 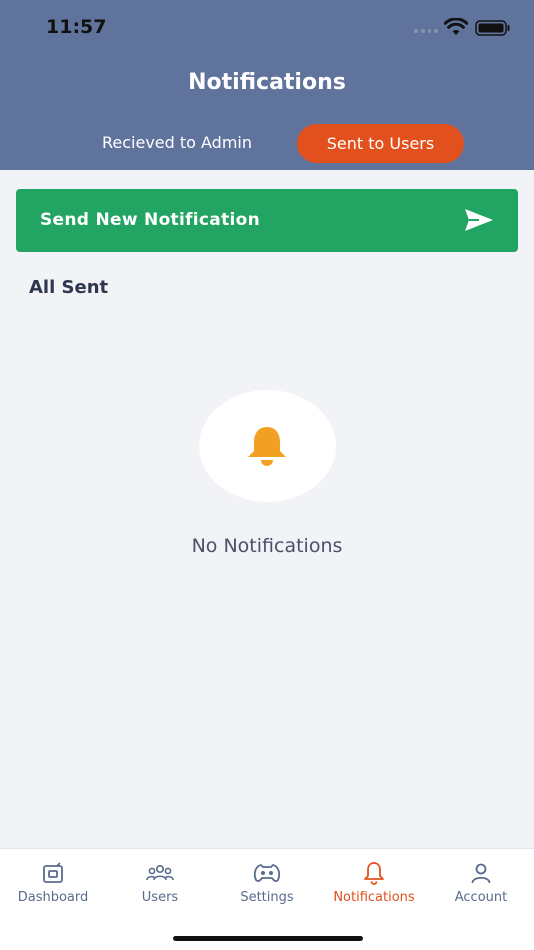 What do you see at coordinates (53, 897) in the screenshot?
I see `tab-label: Dashboard` at bounding box center [53, 897].